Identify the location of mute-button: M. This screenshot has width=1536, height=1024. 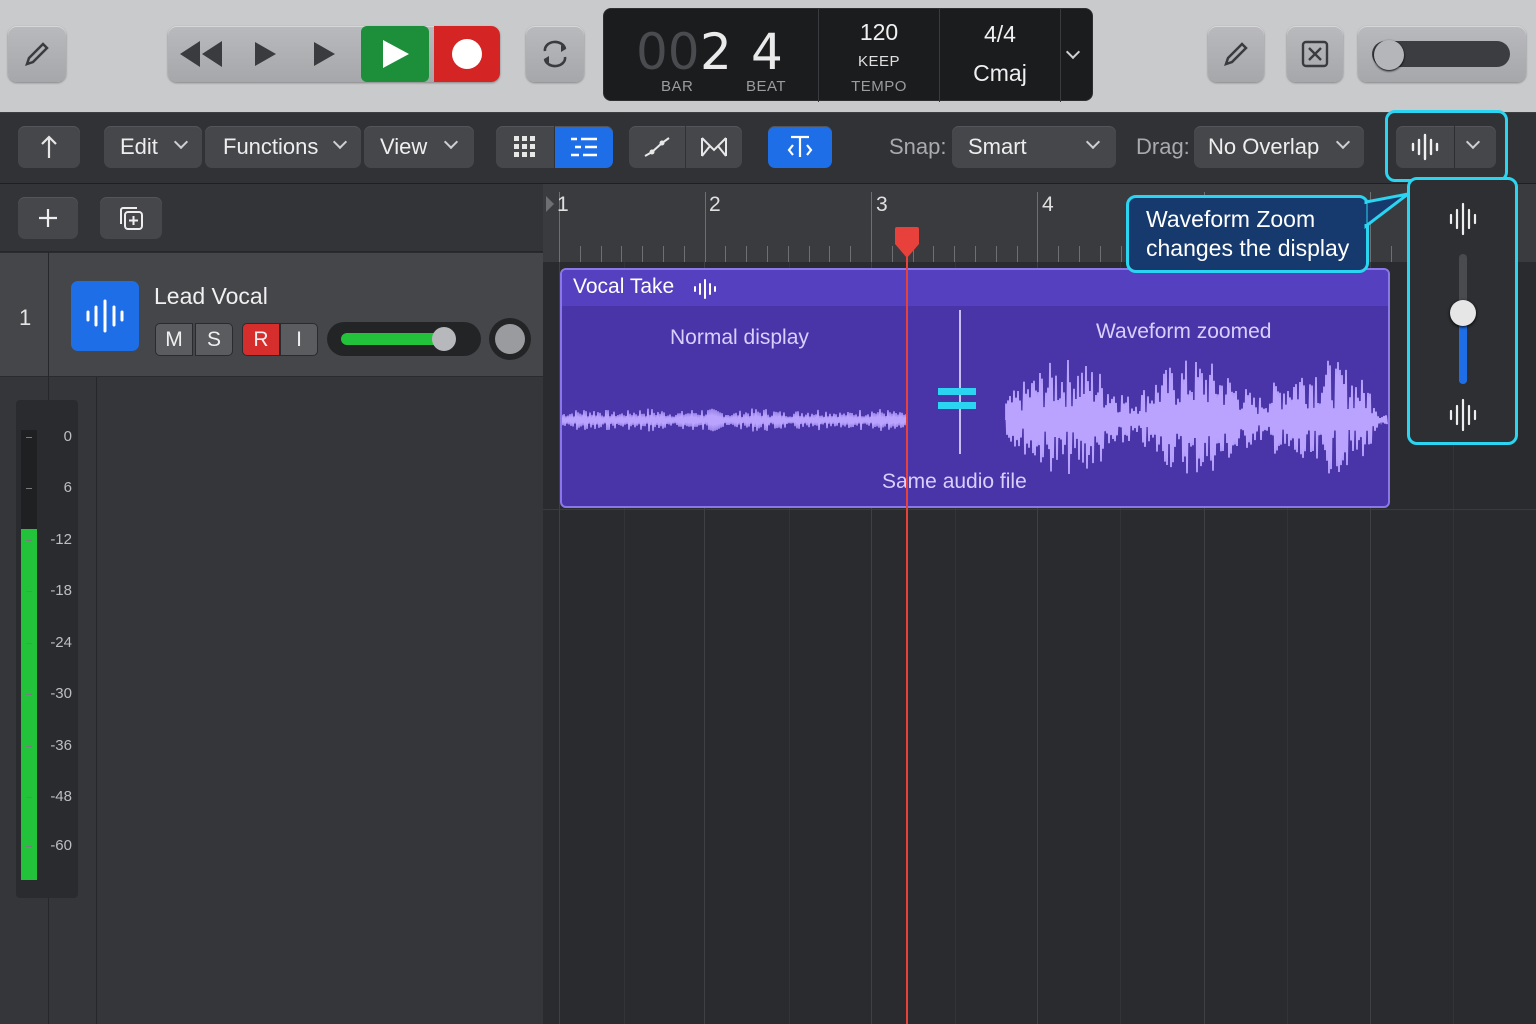
(174, 339).